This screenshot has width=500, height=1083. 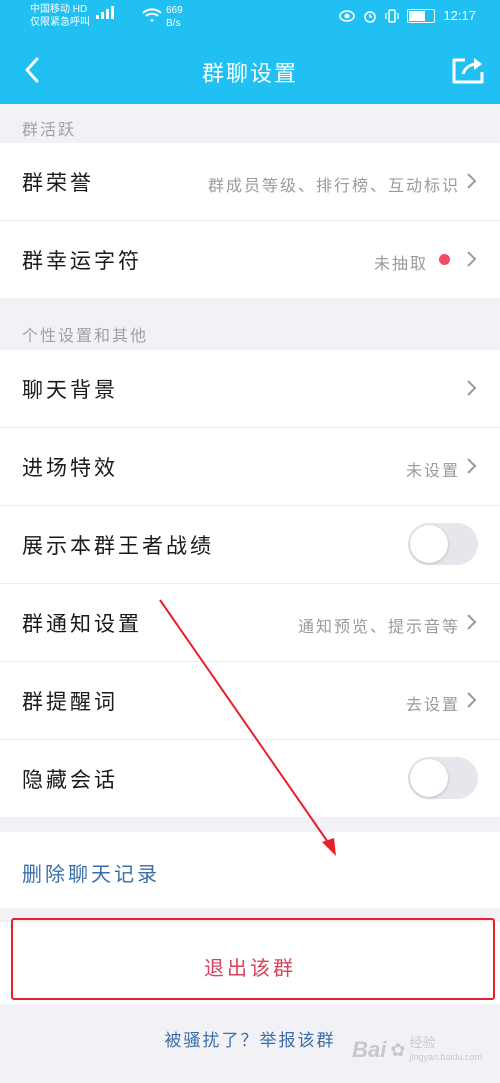 I want to click on wifi-icon, so click(x=152, y=15).